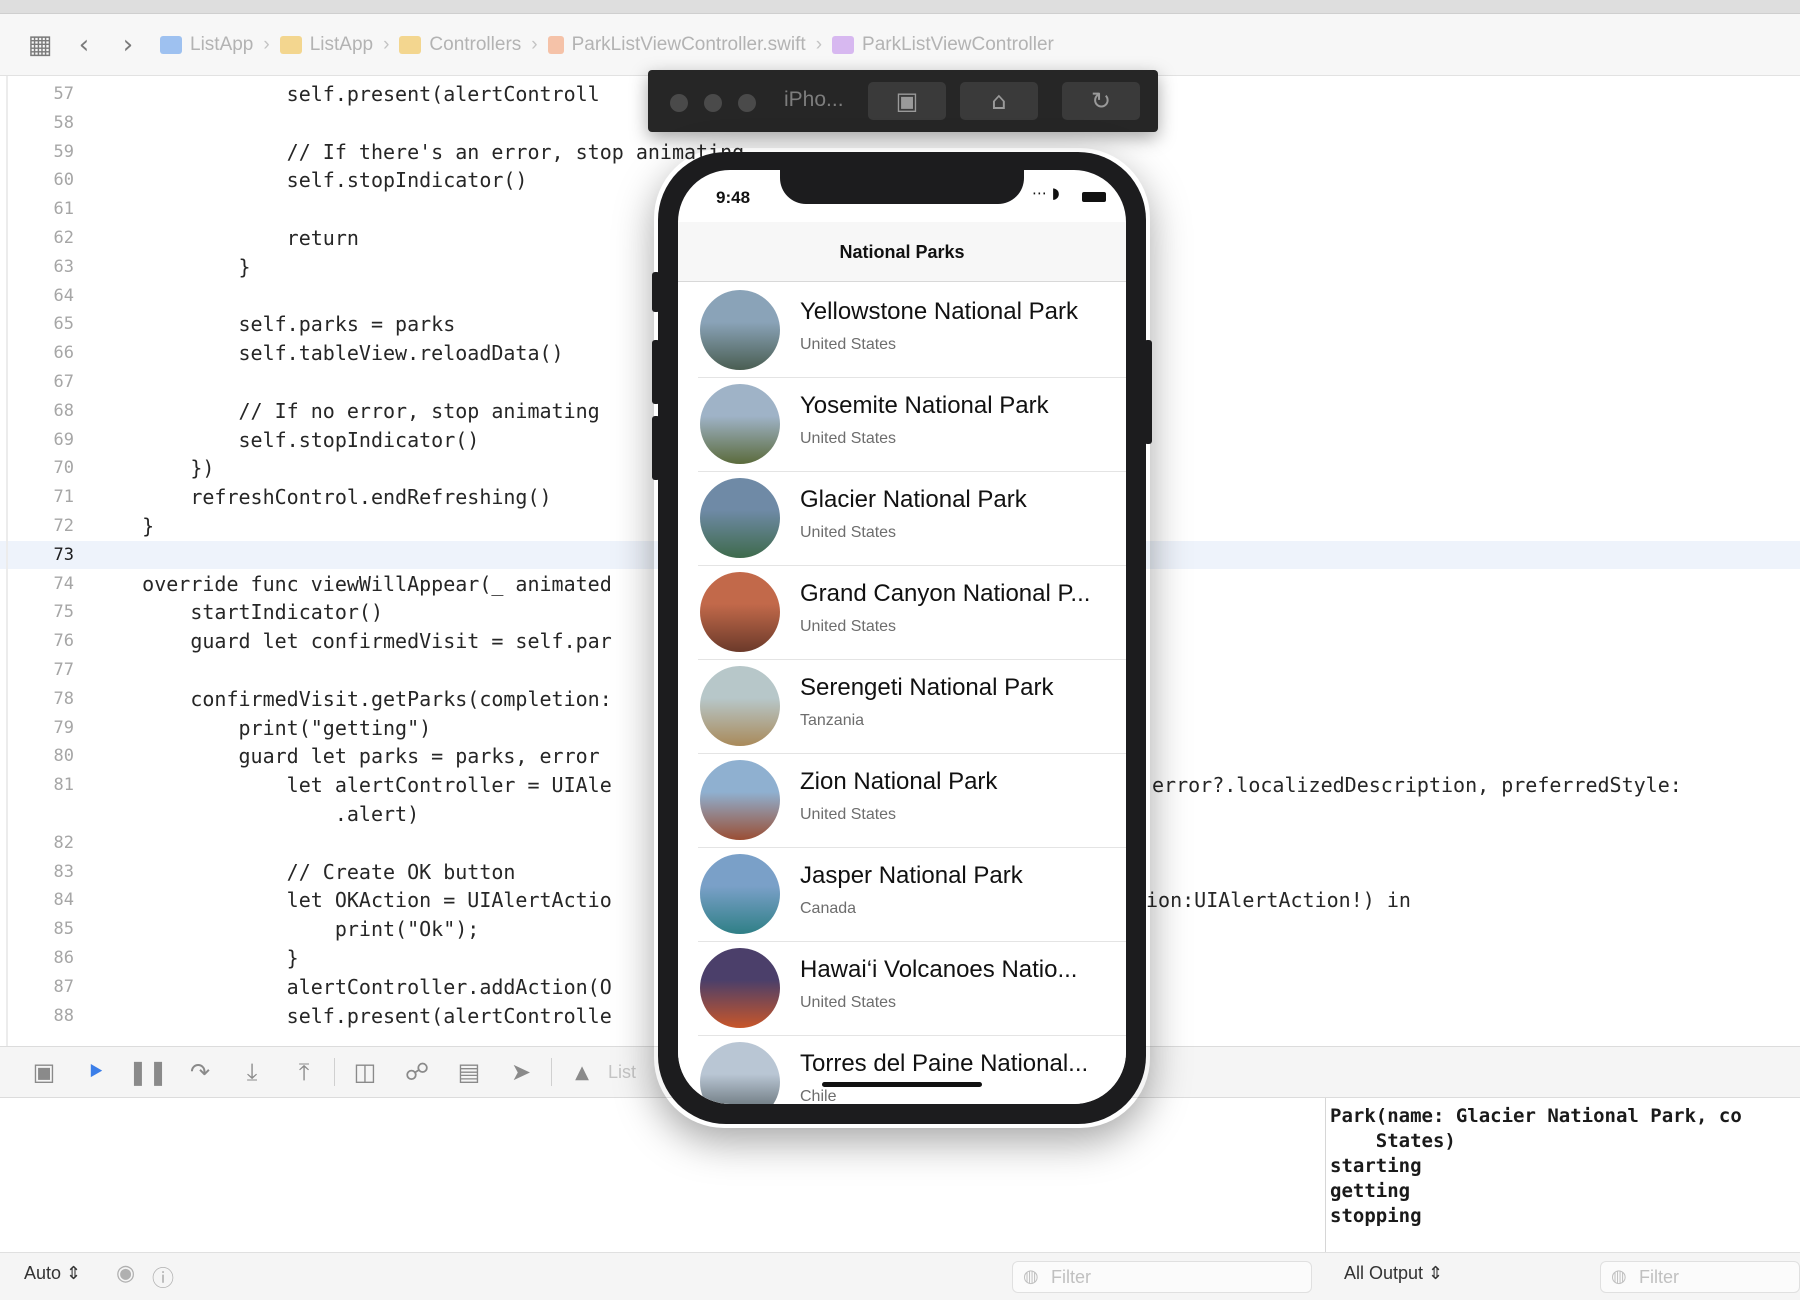 Image resolution: width=1800 pixels, height=1300 pixels. Describe the element at coordinates (689, 45) in the screenshot. I see `breadcrumb-file: ParkListViewController.swift ›` at that location.